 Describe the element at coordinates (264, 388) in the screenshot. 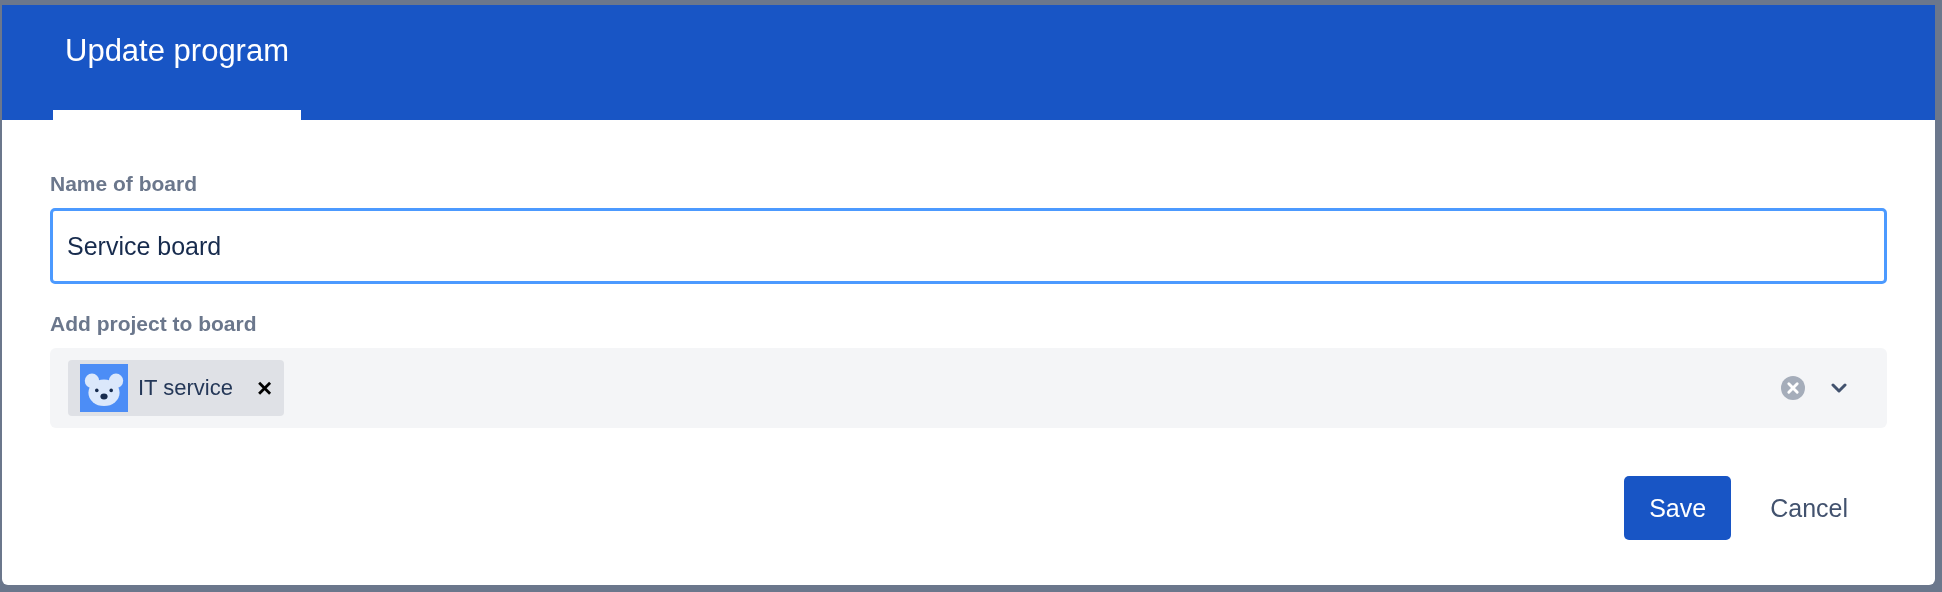

I see `remove-chip-button: ×` at that location.